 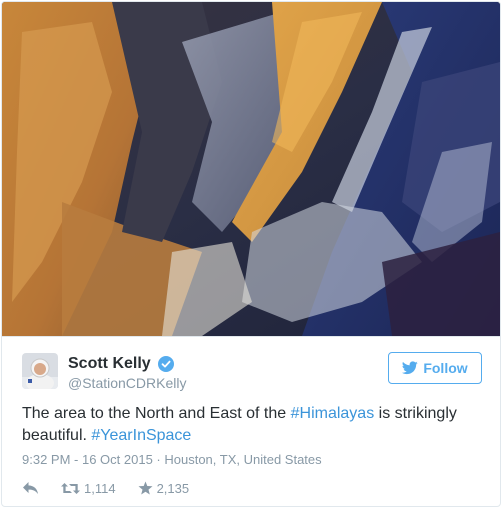 I want to click on star-icon, so click(x=145, y=488).